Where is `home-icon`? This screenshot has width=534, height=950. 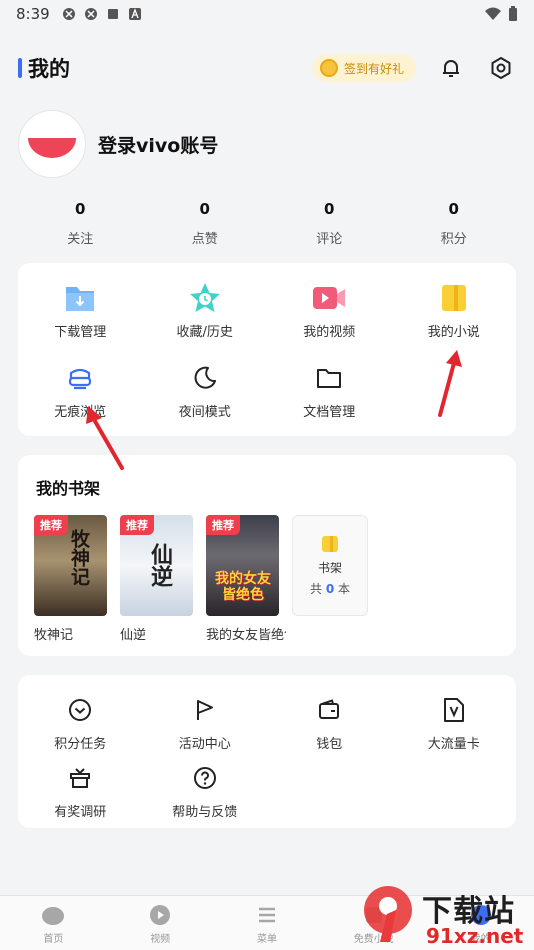
home-icon is located at coordinates (53, 916).